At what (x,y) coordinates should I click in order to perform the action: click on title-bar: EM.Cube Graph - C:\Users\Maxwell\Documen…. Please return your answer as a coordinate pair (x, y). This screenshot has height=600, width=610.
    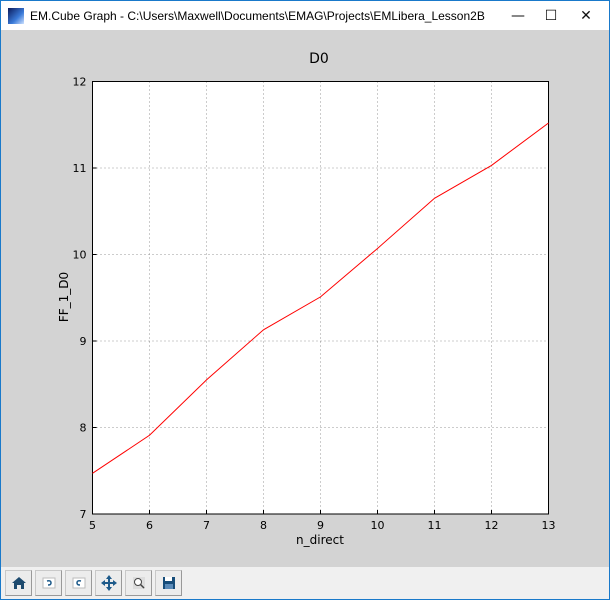
    Looking at the image, I should click on (305, 15).